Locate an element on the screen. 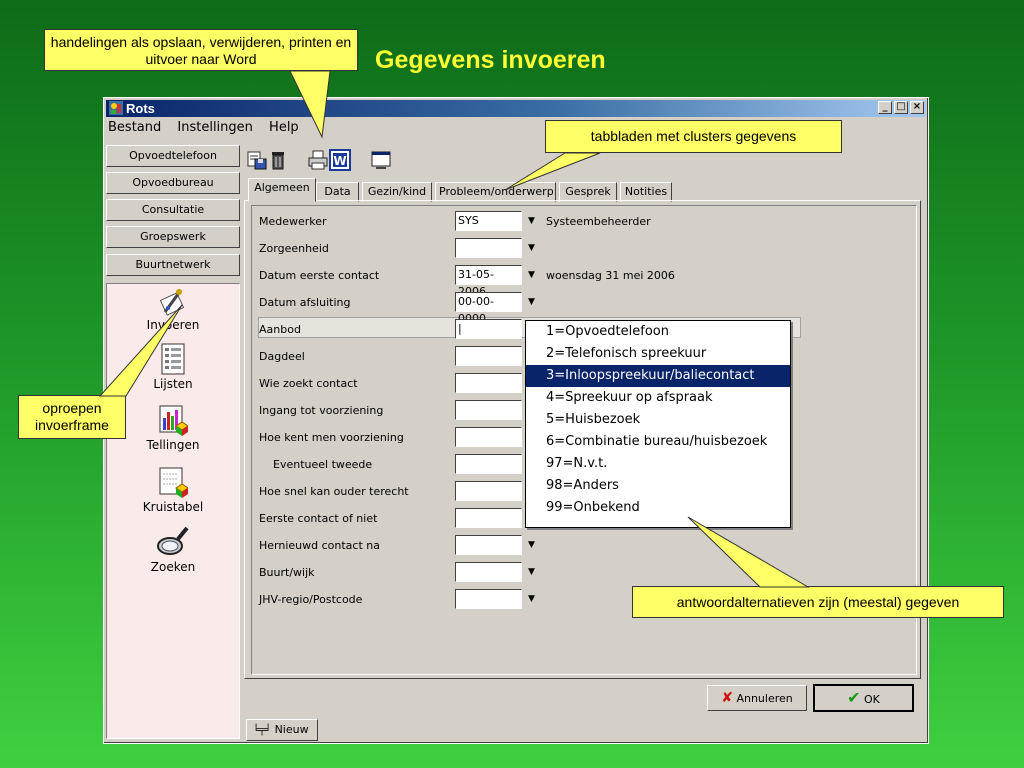 The width and height of the screenshot is (1024, 768). menubar: Bestand Instellingen Help is located at coordinates (209, 129).